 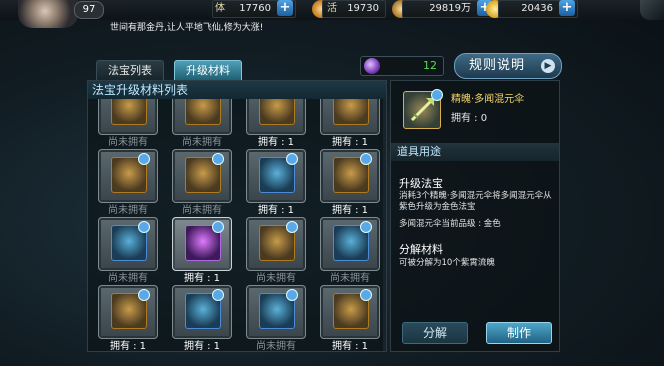 I want to click on stamina-value: 17760, so click(x=255, y=8).